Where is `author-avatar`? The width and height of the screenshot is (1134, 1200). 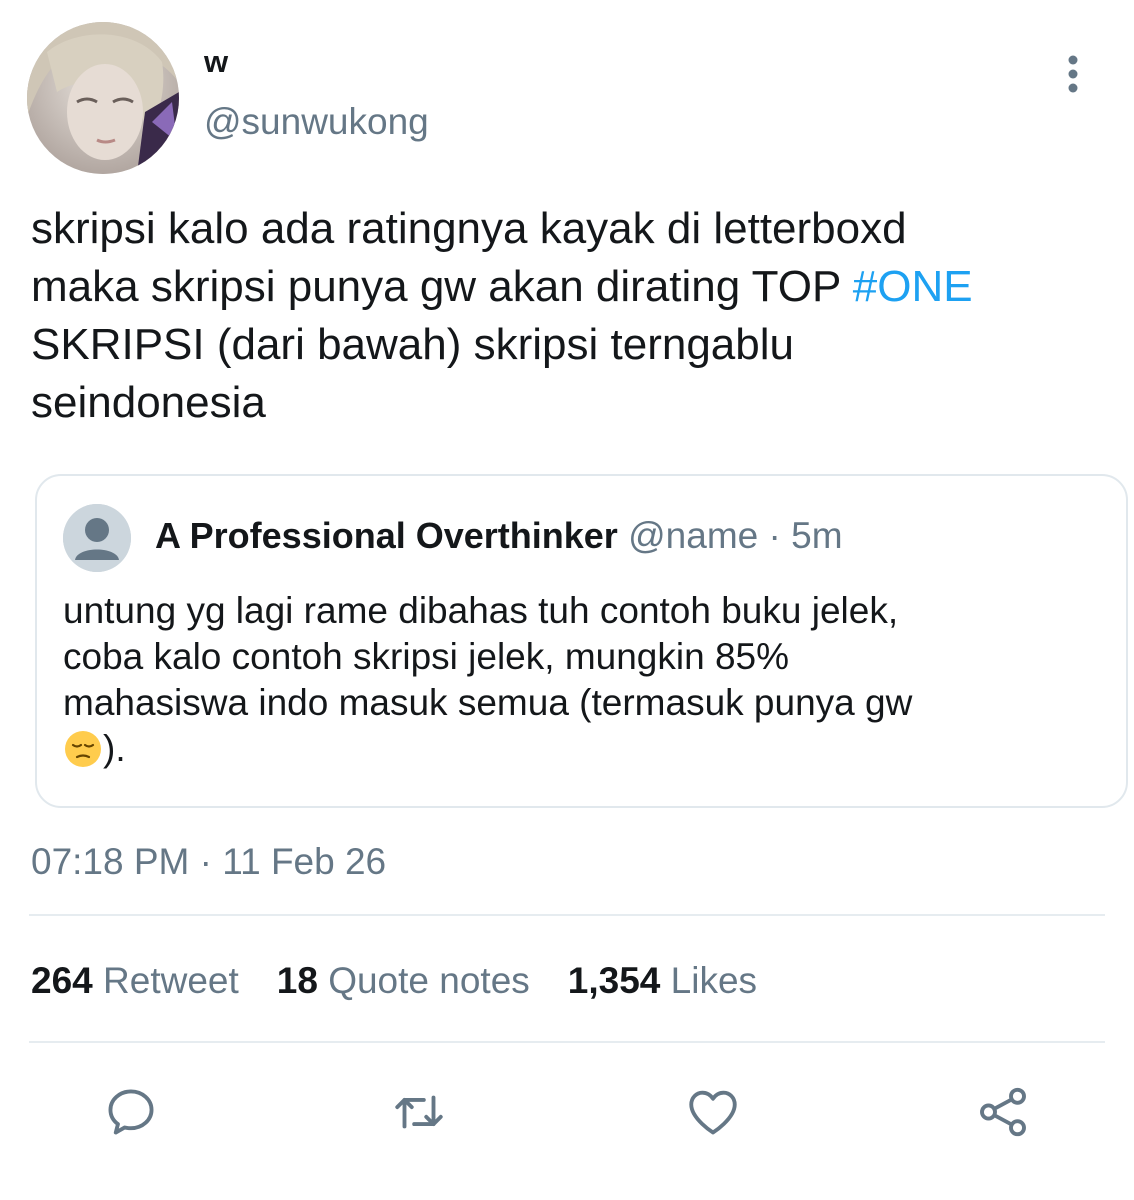 author-avatar is located at coordinates (103, 98).